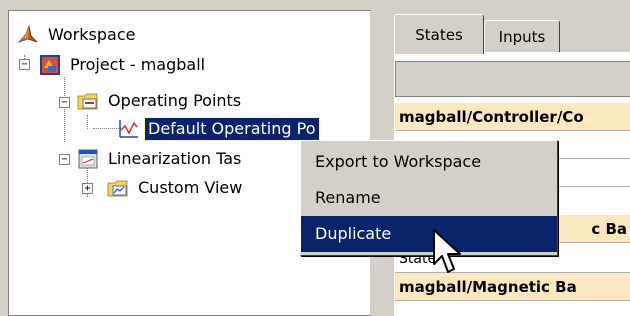  I want to click on table-row-group: magball/Controller/Co, so click(512, 117).